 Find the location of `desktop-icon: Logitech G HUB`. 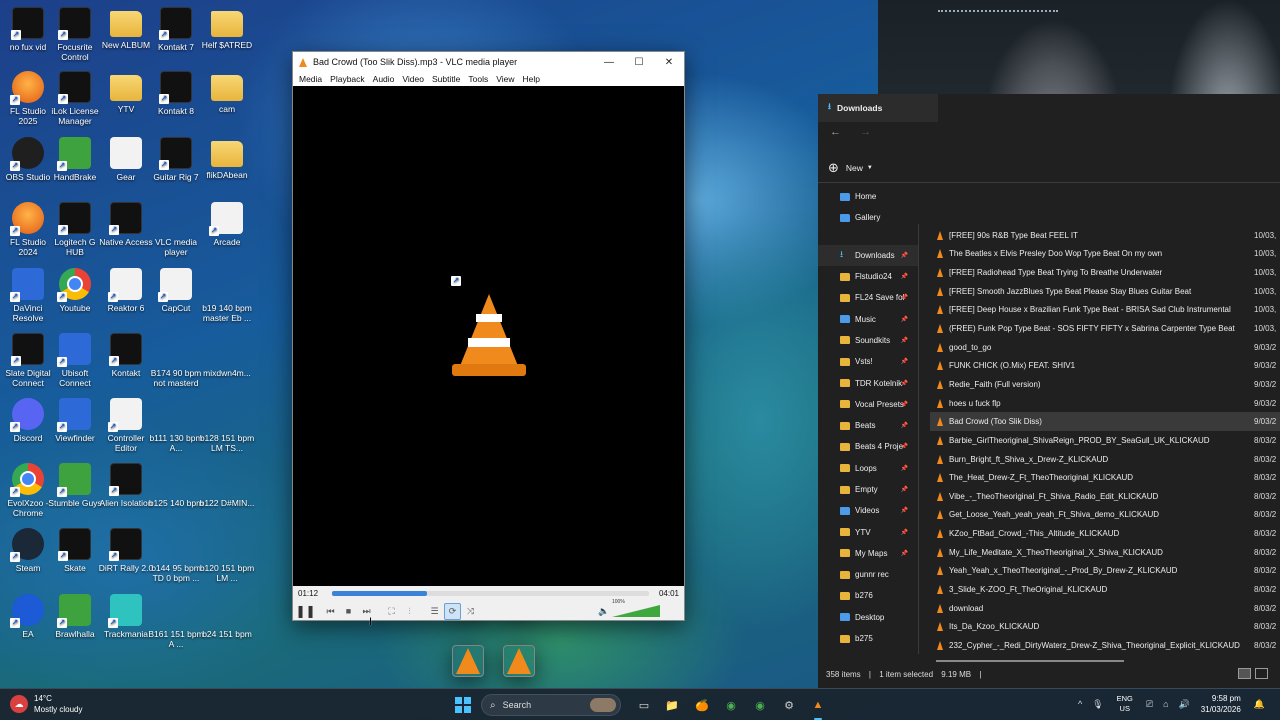

desktop-icon: Logitech G HUB is located at coordinates (75, 229).